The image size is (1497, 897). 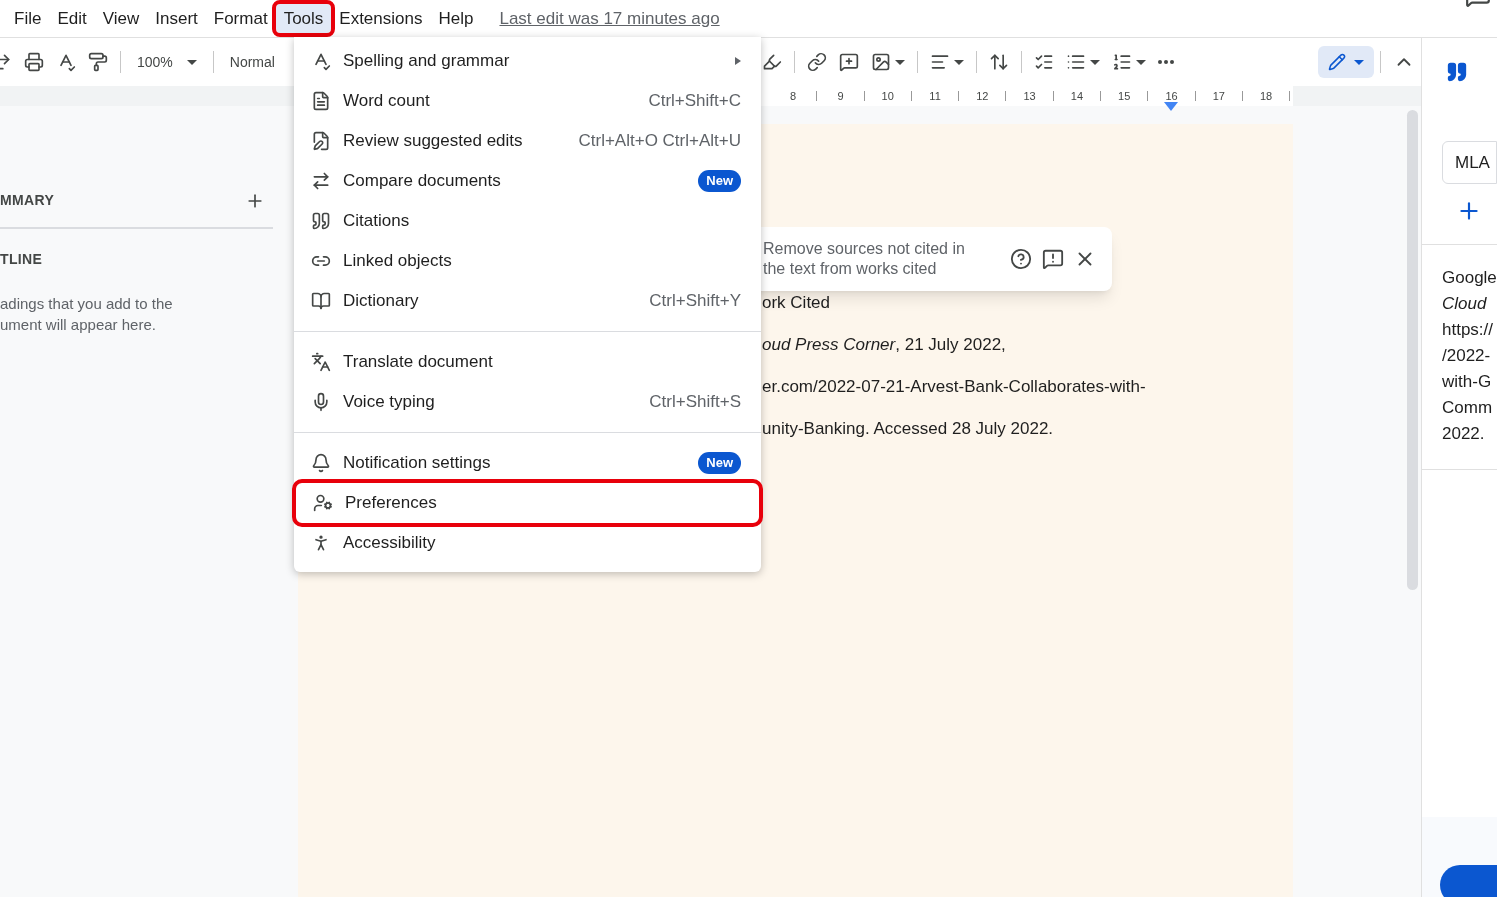 What do you see at coordinates (1412, 350) in the screenshot?
I see `scrollbar-thumb` at bounding box center [1412, 350].